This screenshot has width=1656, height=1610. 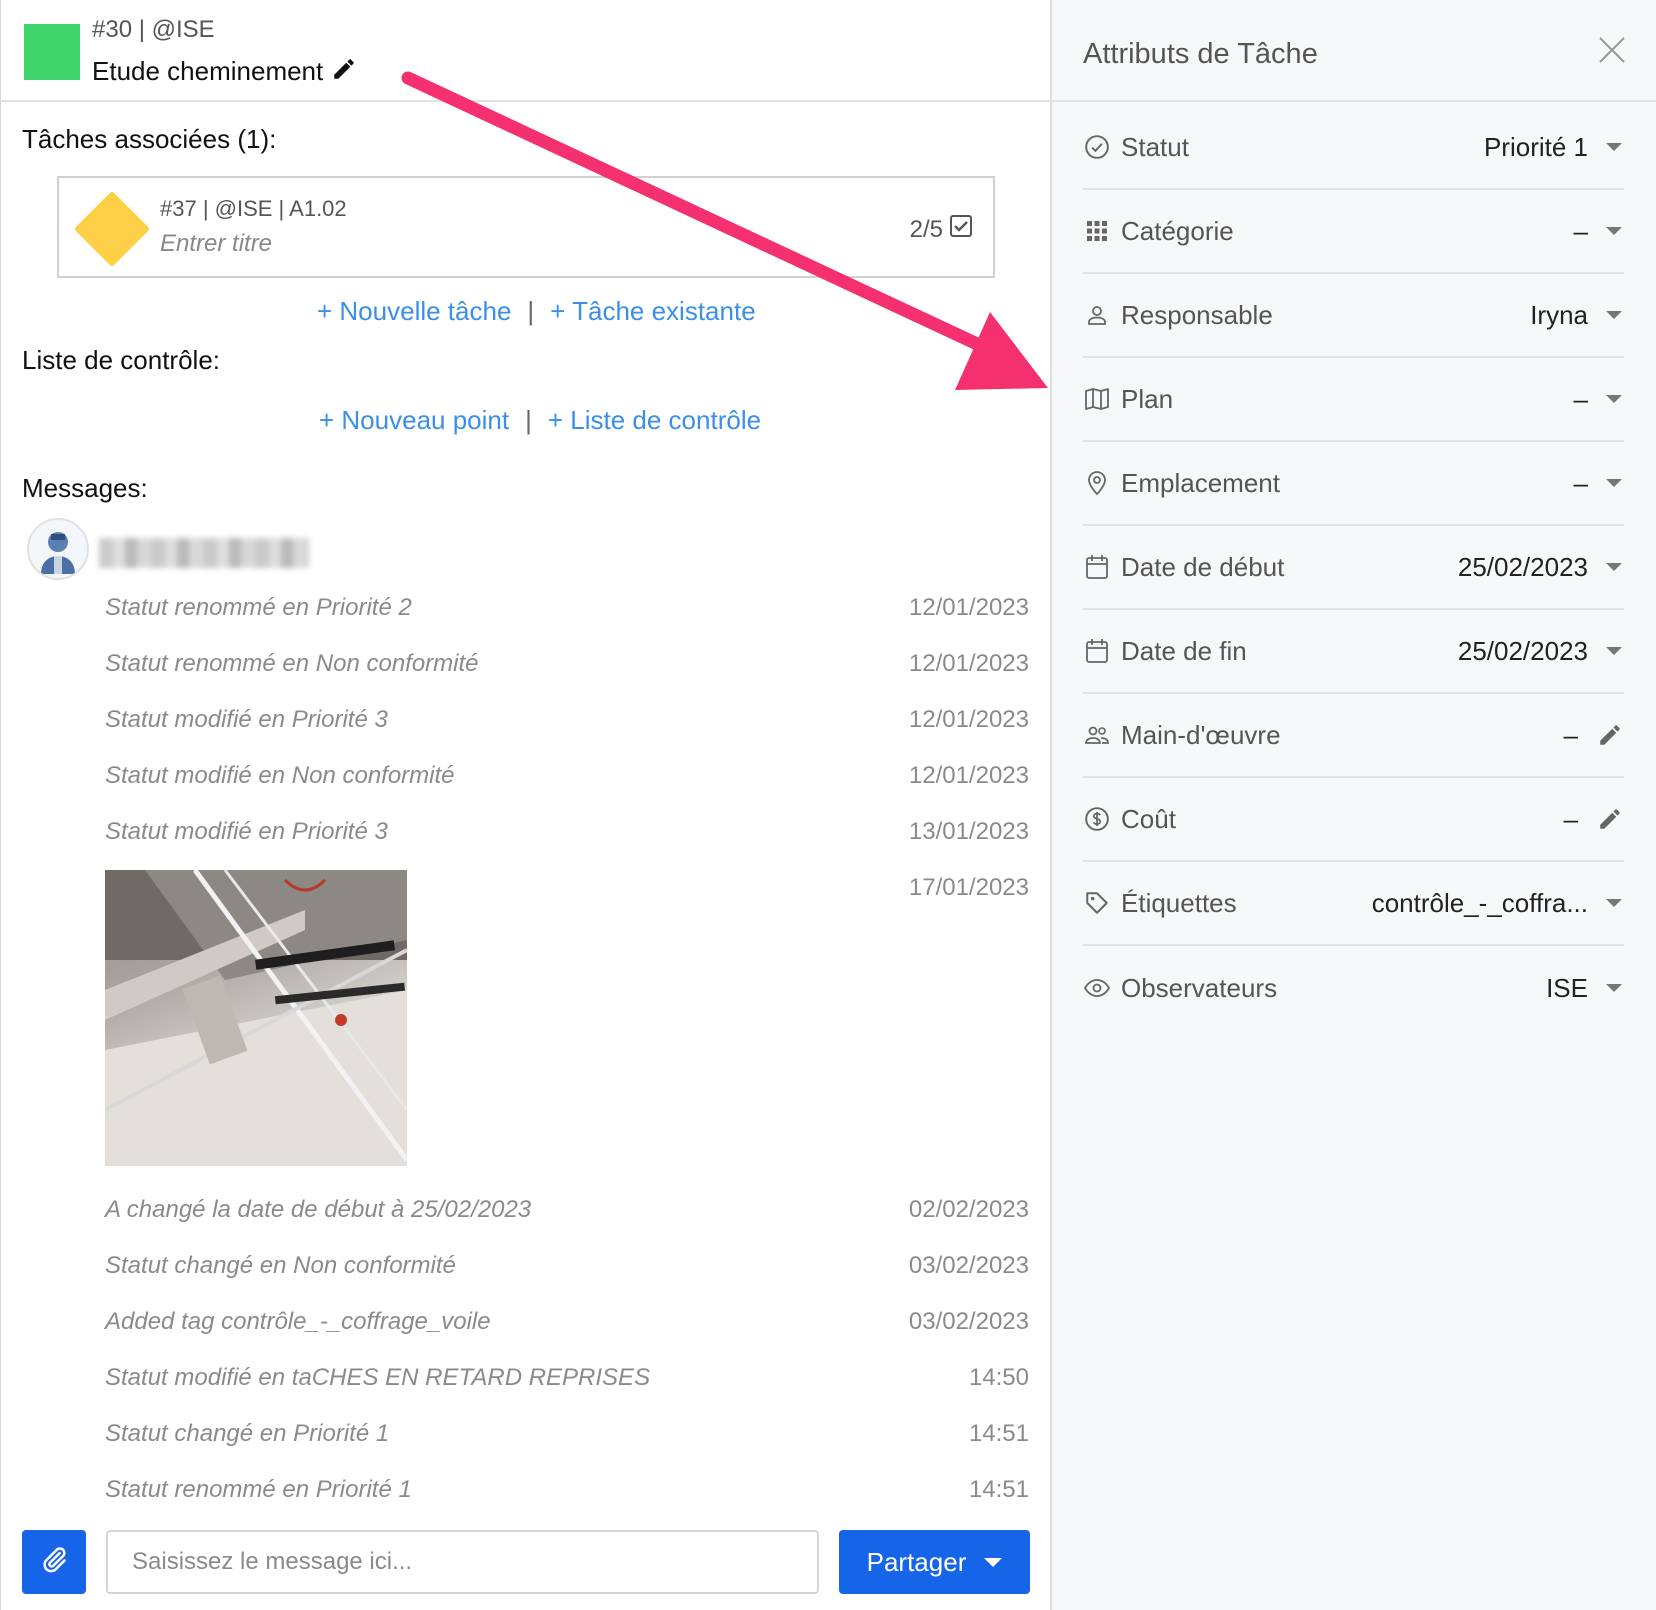 I want to click on new-task-link: + Nouvelle tâche, so click(x=414, y=311).